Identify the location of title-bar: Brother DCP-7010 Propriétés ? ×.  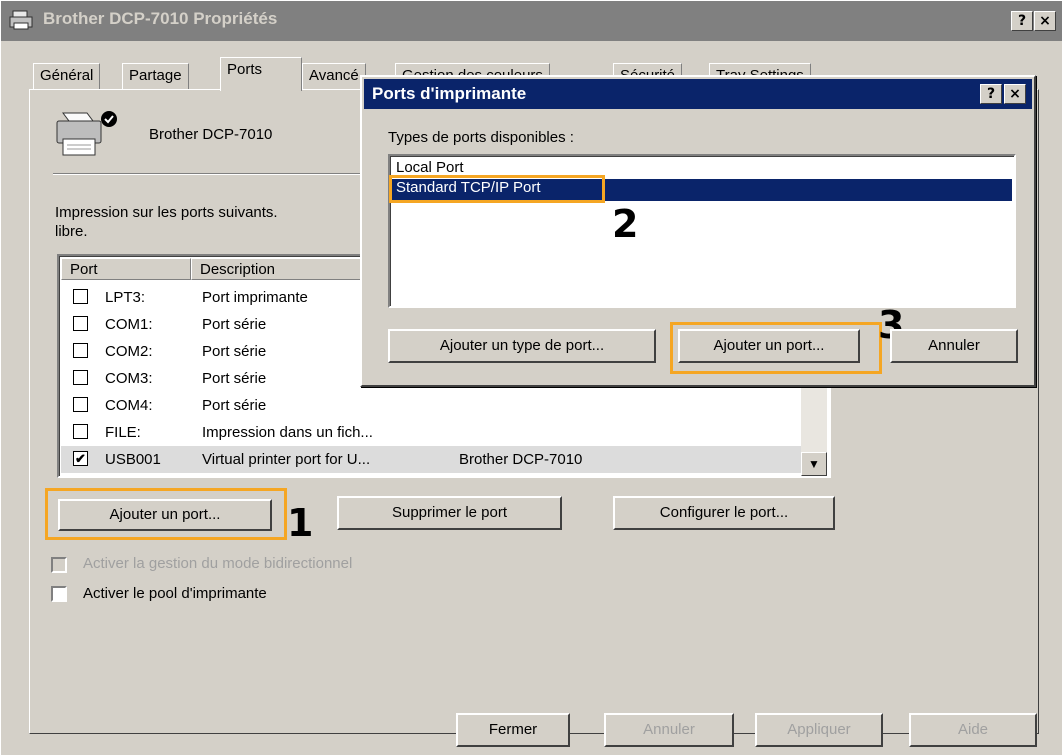
(531, 21).